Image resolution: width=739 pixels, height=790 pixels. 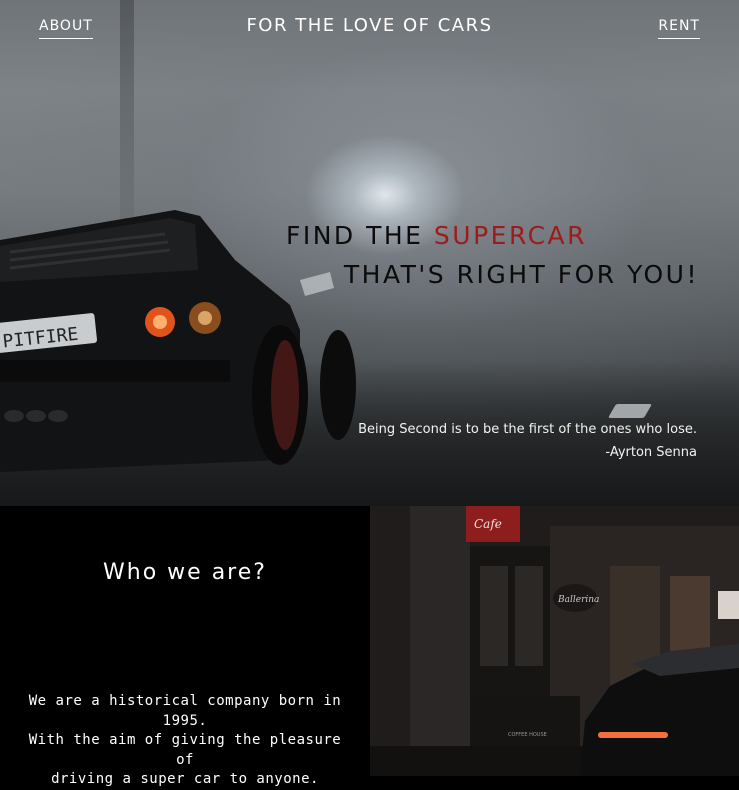 I want to click on about-line: We are a historical company born in, so click(x=185, y=701).